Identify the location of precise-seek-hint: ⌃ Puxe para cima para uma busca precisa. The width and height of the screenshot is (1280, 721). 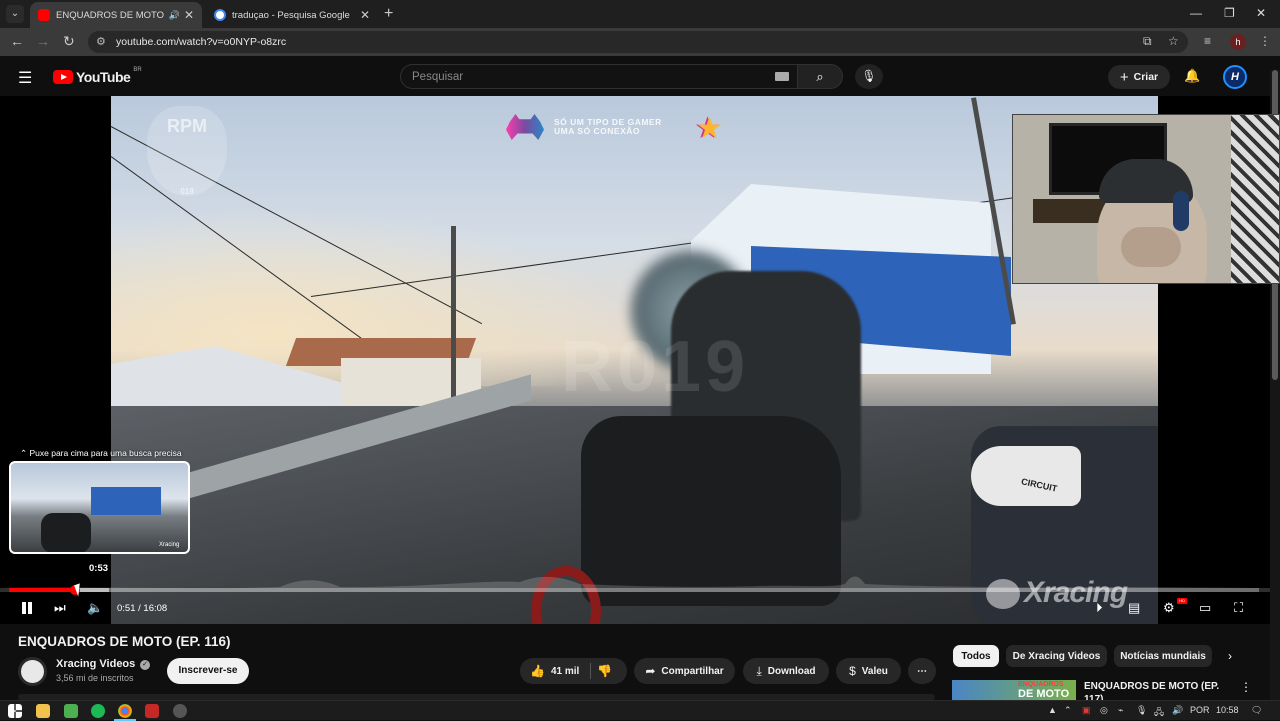
(101, 453).